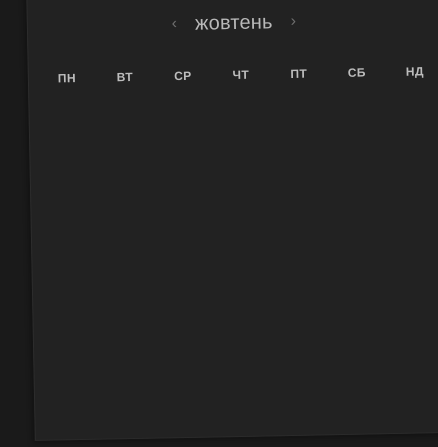  I want to click on weekday-sat: СБ, so click(357, 72).